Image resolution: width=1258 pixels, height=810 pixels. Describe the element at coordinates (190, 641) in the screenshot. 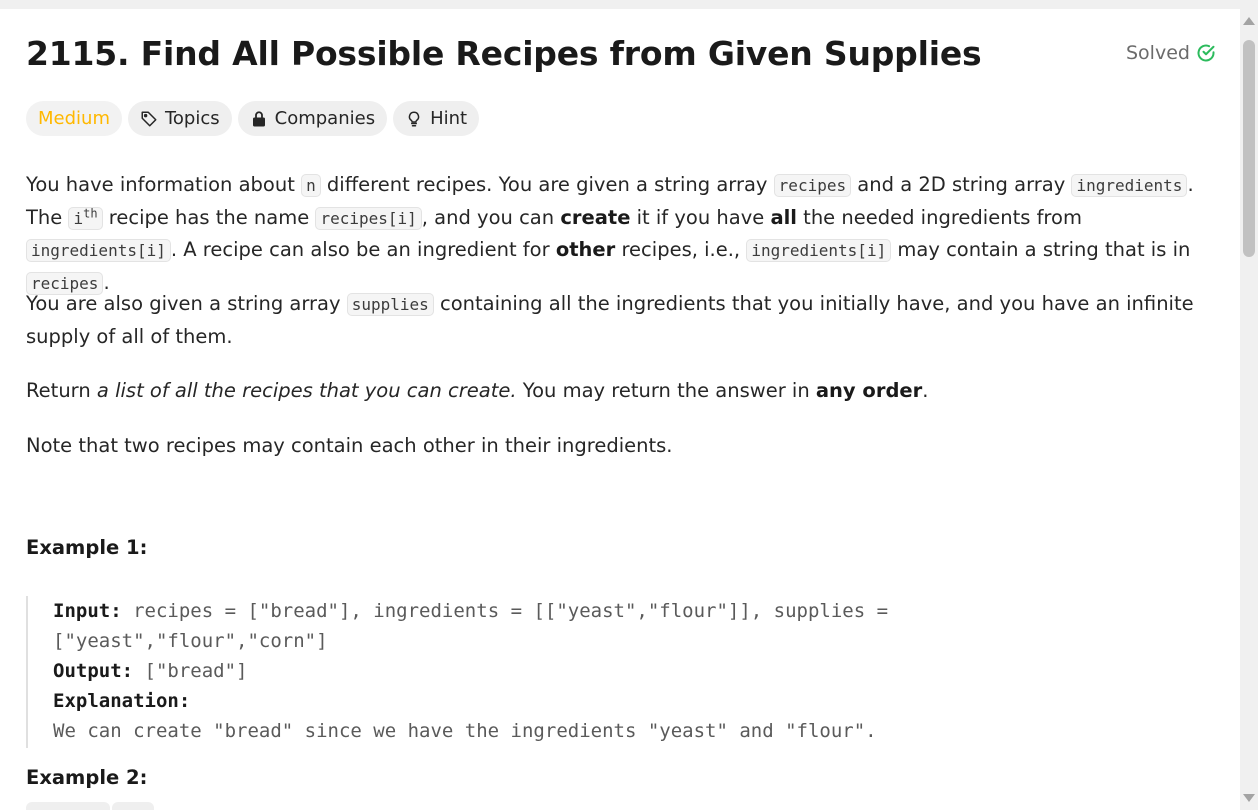

I see `example-input-line-2: ["yeast","flour","corn"]` at that location.